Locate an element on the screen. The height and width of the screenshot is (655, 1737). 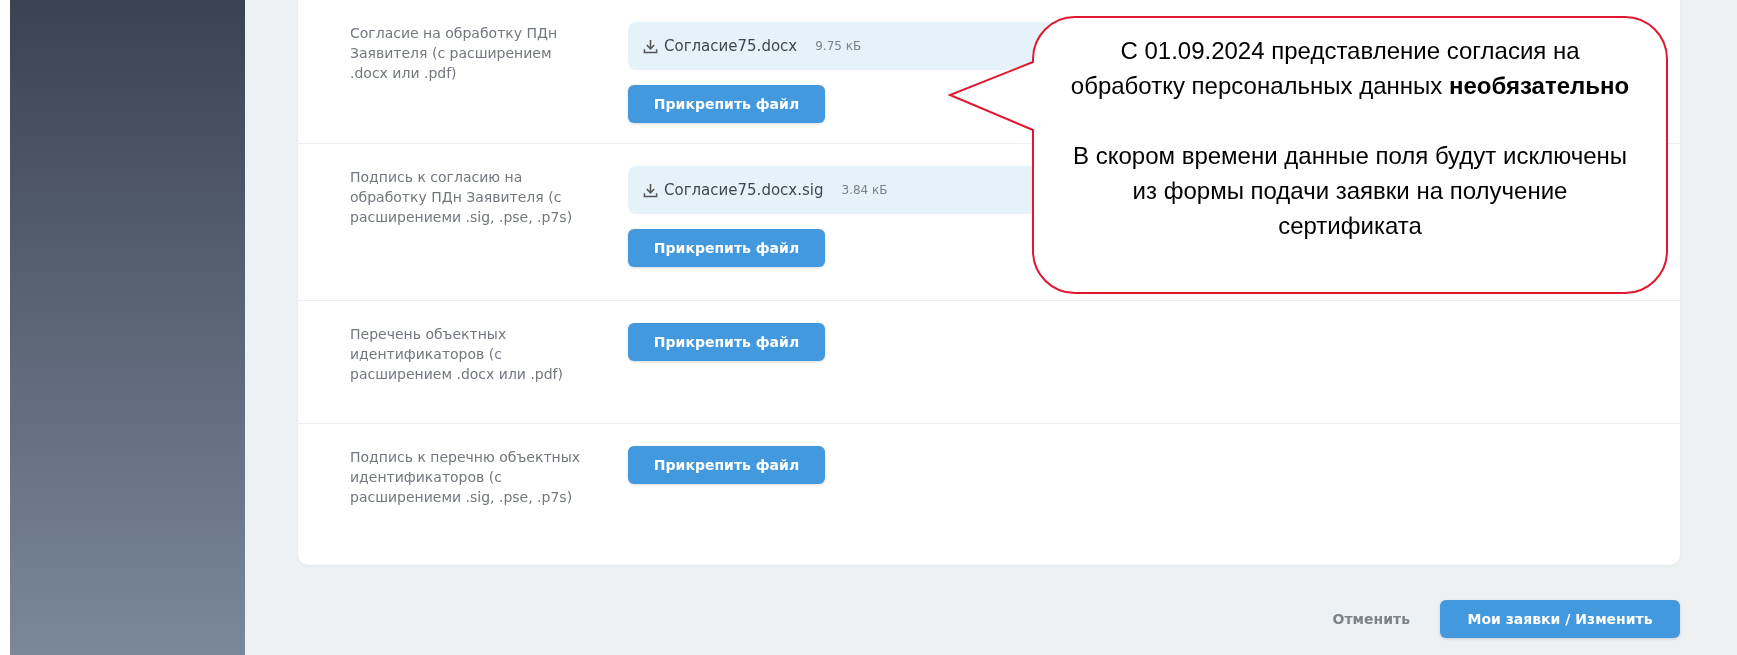
field-label: Подпись к согласию на обработку ПДн Заявителя (с расширениеми .sig, .pse, .p7s) is located at coordinates (462, 197).